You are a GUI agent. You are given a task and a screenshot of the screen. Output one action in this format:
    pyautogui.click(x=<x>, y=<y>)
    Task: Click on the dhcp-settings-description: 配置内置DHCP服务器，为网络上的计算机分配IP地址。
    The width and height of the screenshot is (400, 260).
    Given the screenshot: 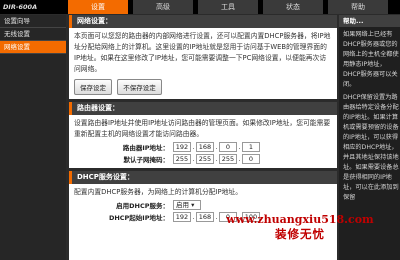 What is the action you would take?
    pyautogui.click(x=158, y=192)
    